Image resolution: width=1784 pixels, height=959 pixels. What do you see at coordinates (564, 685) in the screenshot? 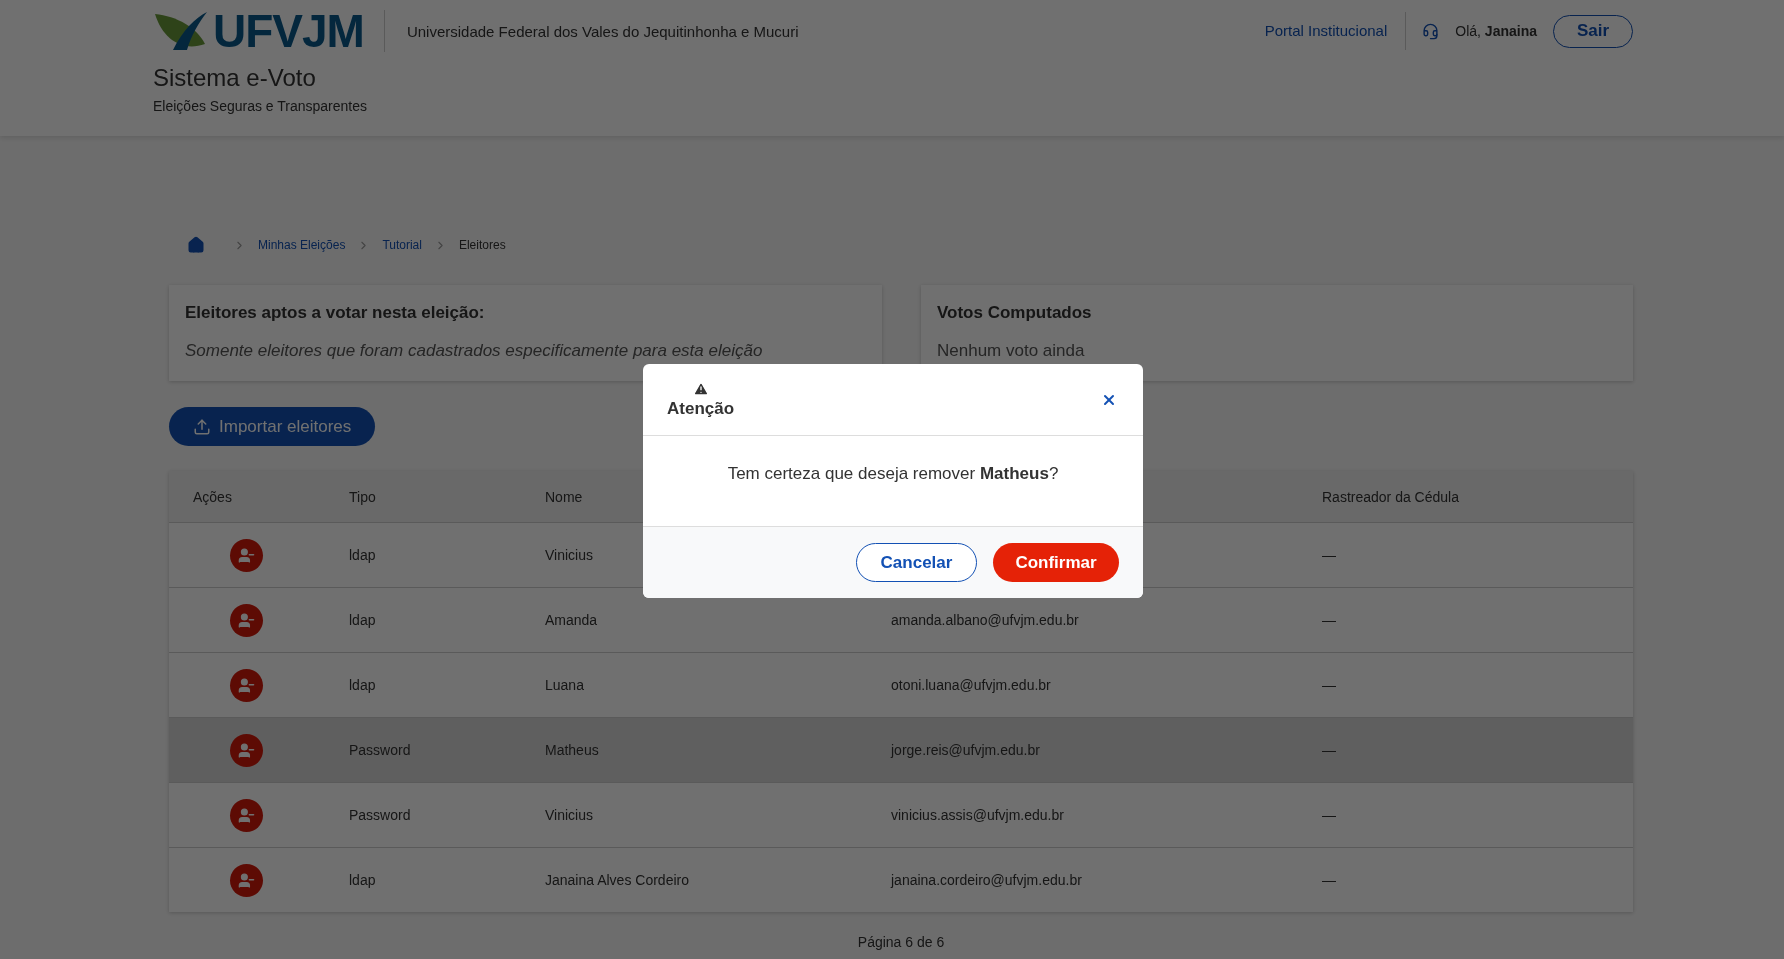
I see `table-cell-text: Luana` at bounding box center [564, 685].